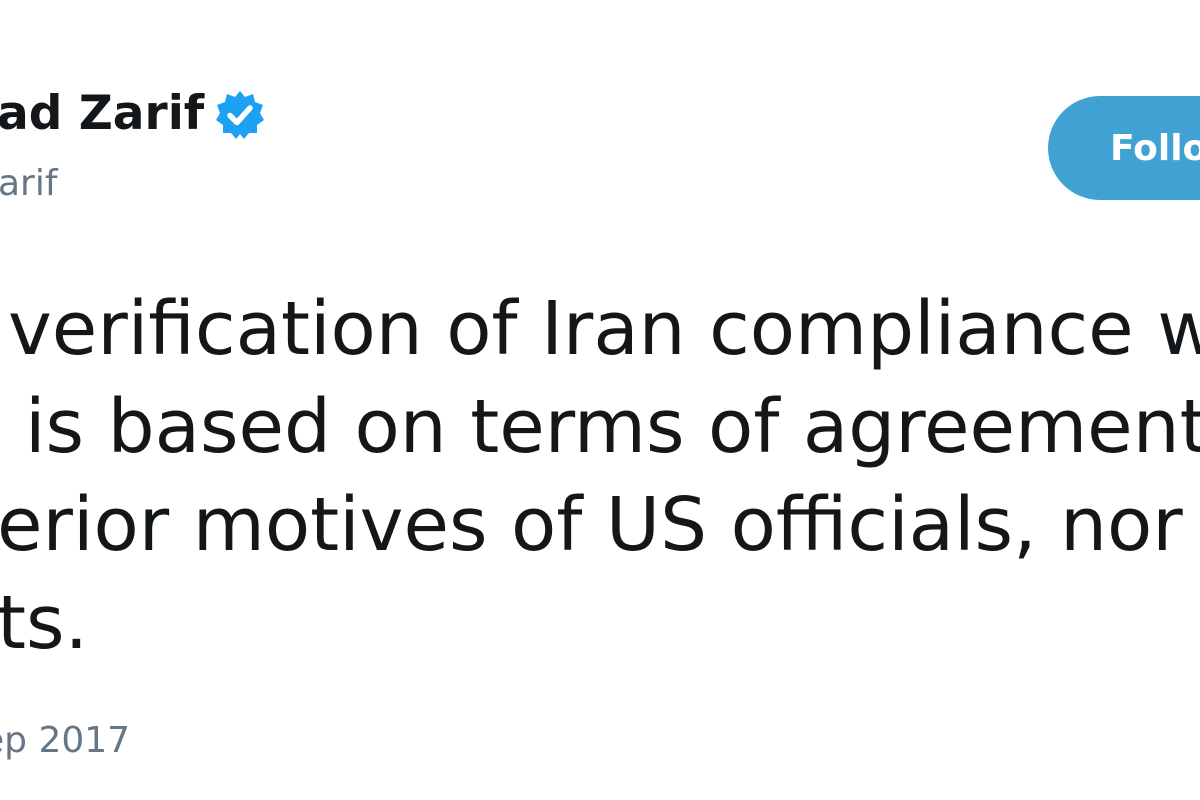 This screenshot has height=800, width=1200. I want to click on tweet-timestamp: ep 2017, so click(65, 741).